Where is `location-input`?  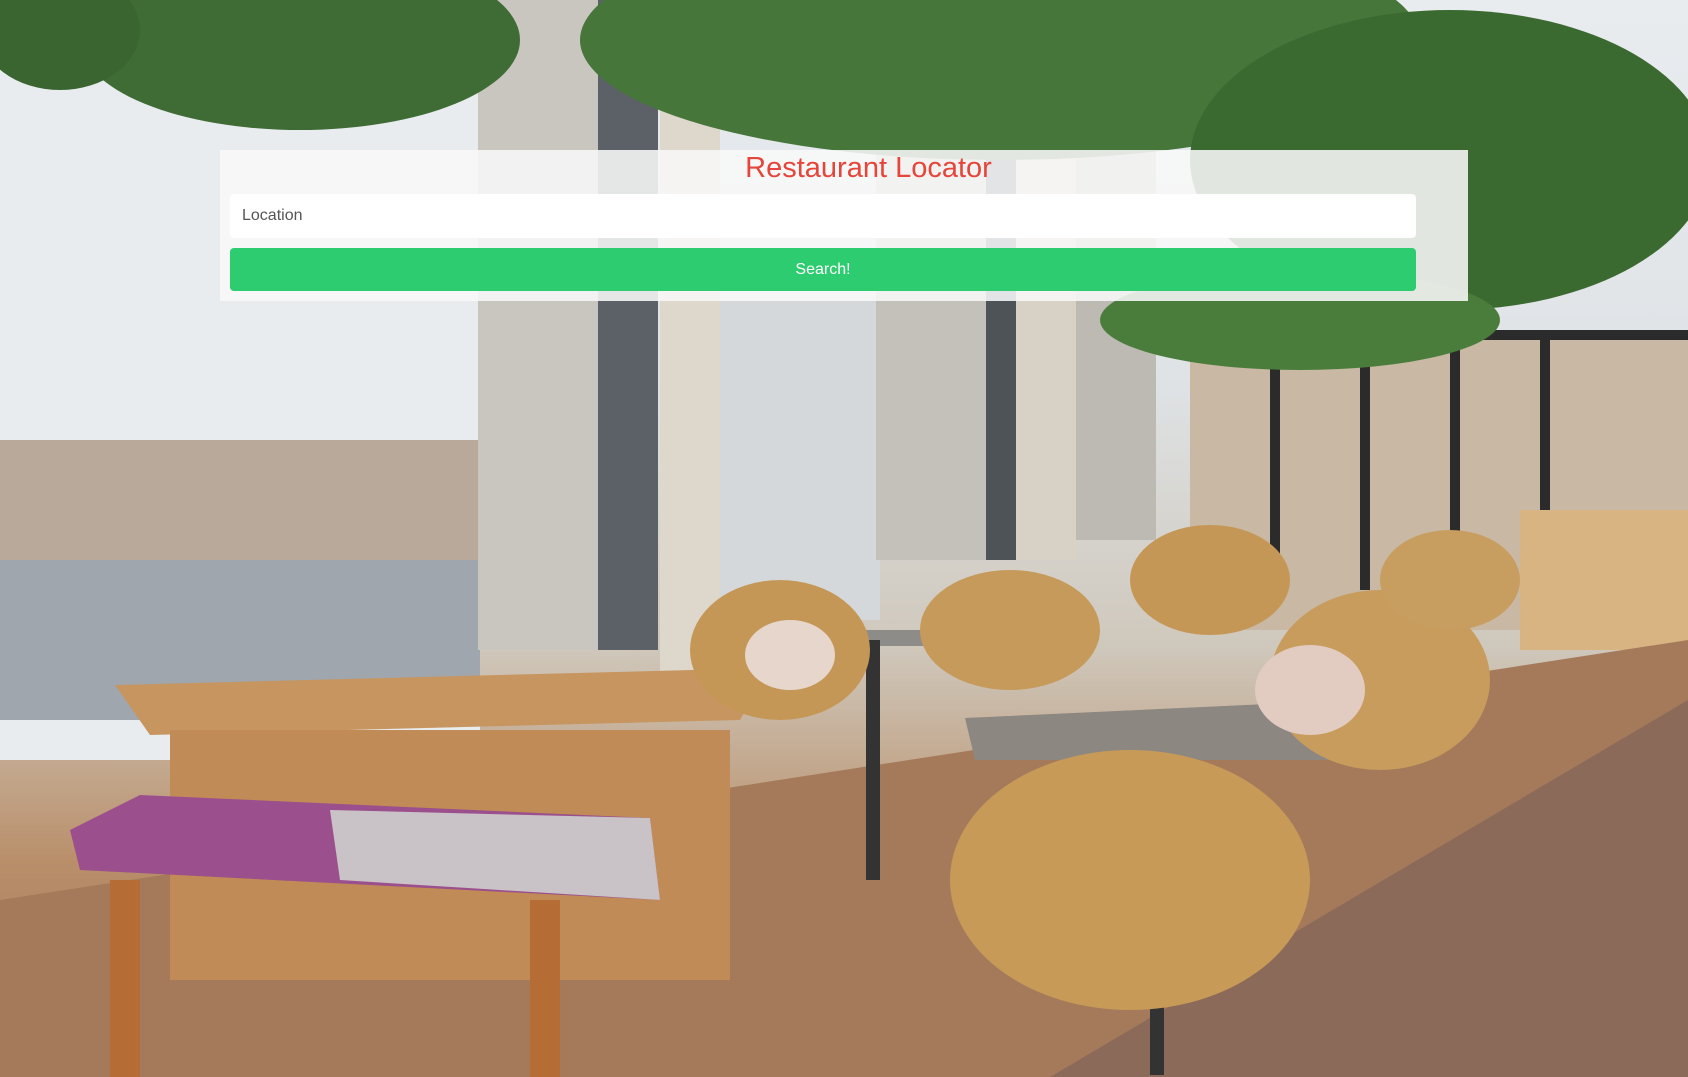 location-input is located at coordinates (823, 216).